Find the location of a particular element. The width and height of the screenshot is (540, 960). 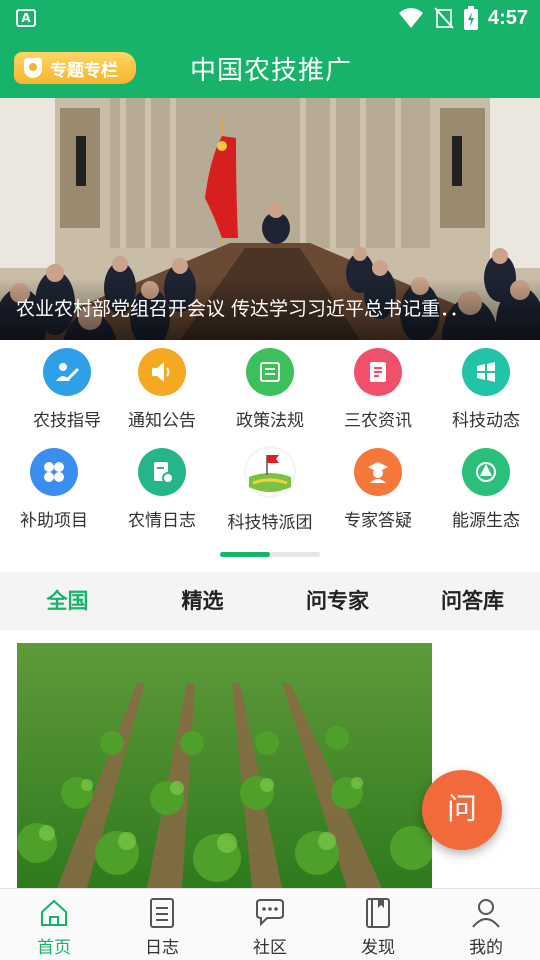

grid-item-expert-qa: 专家答疑 is located at coordinates (378, 489).